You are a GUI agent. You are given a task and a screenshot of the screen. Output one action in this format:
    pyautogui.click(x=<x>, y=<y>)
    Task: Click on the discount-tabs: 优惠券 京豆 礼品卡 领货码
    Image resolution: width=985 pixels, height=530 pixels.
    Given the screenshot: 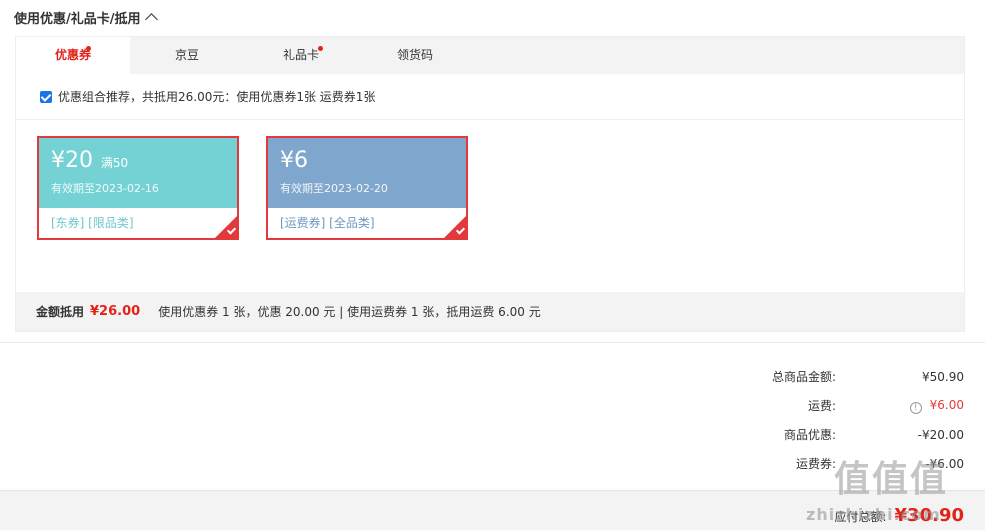 What is the action you would take?
    pyautogui.click(x=490, y=55)
    